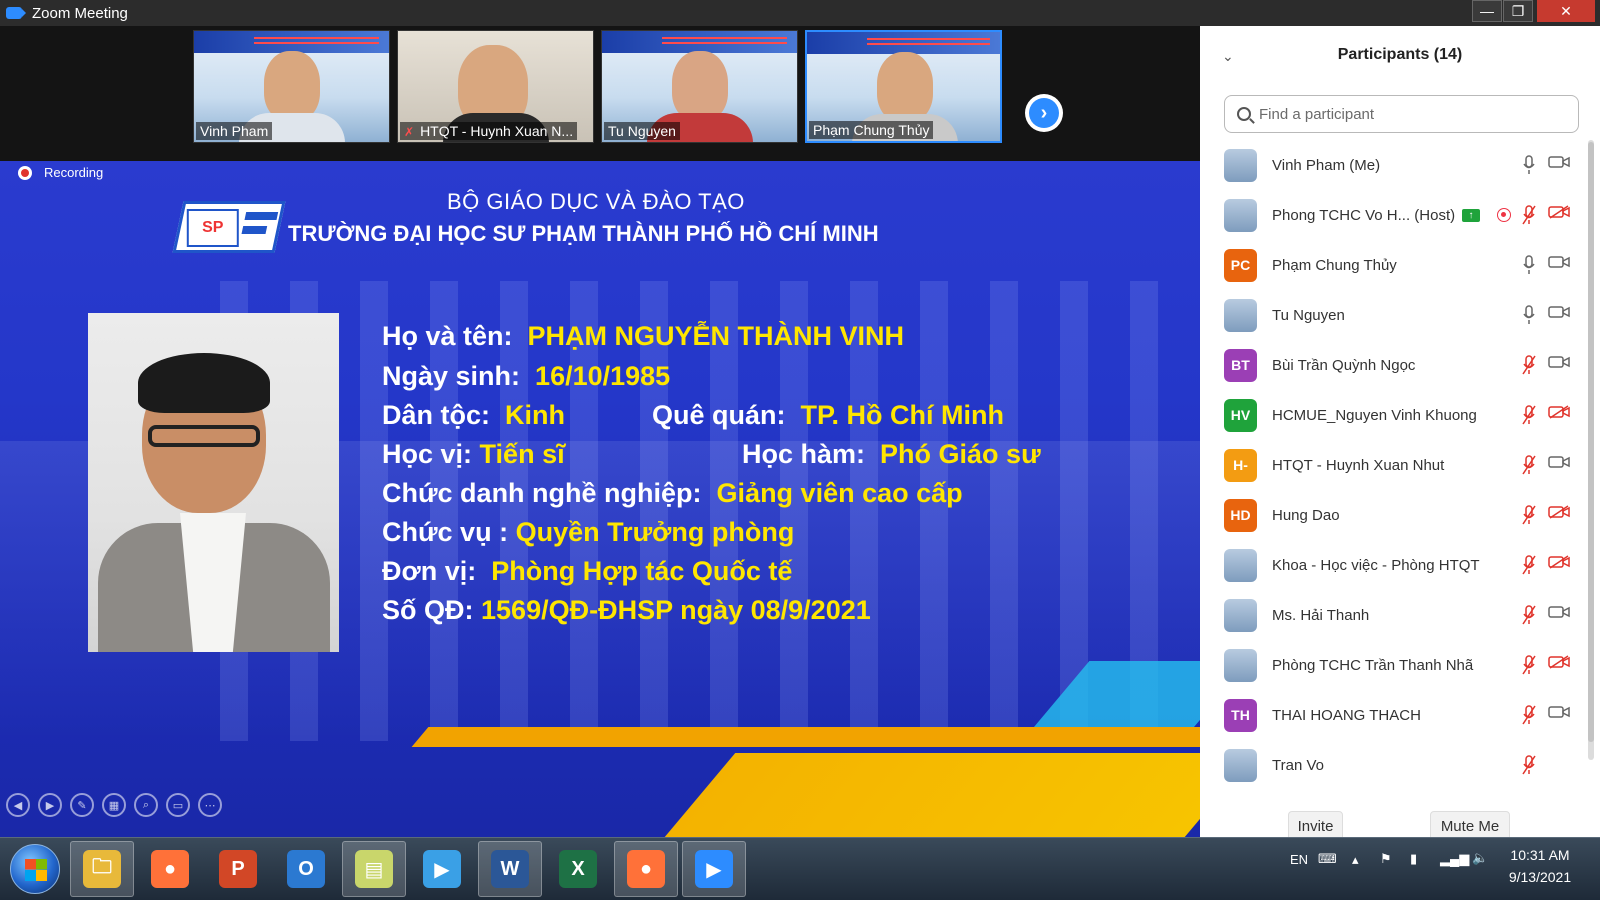 Image resolution: width=1600 pixels, height=900 pixels. Describe the element at coordinates (903, 86) in the screenshot. I see `video-thumbnail-active-speaker: Phạm Chung Thủy` at that location.